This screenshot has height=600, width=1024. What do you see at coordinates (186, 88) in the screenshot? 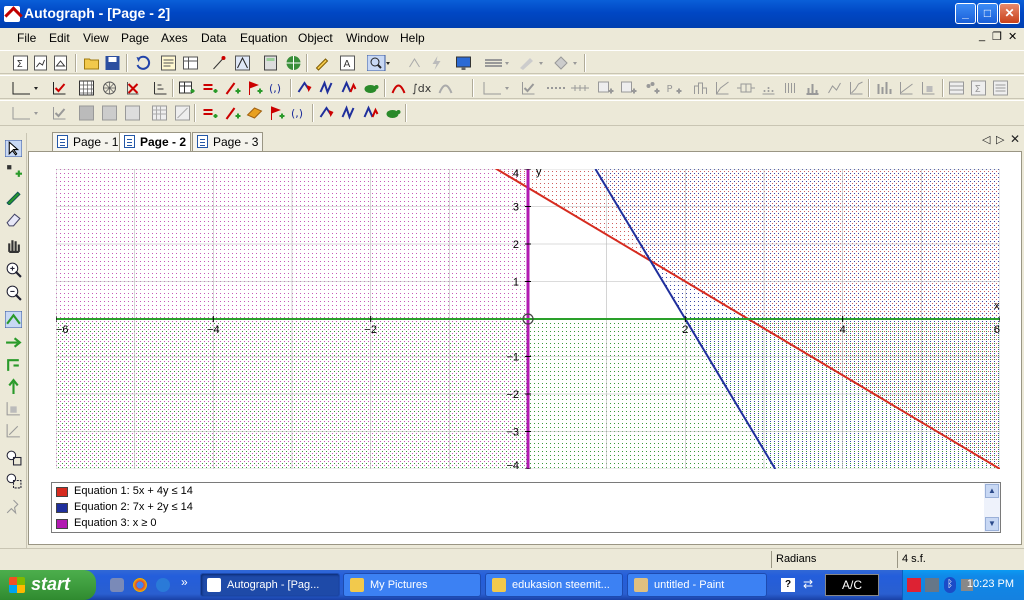
I see `add-table-icon` at bounding box center [186, 88].